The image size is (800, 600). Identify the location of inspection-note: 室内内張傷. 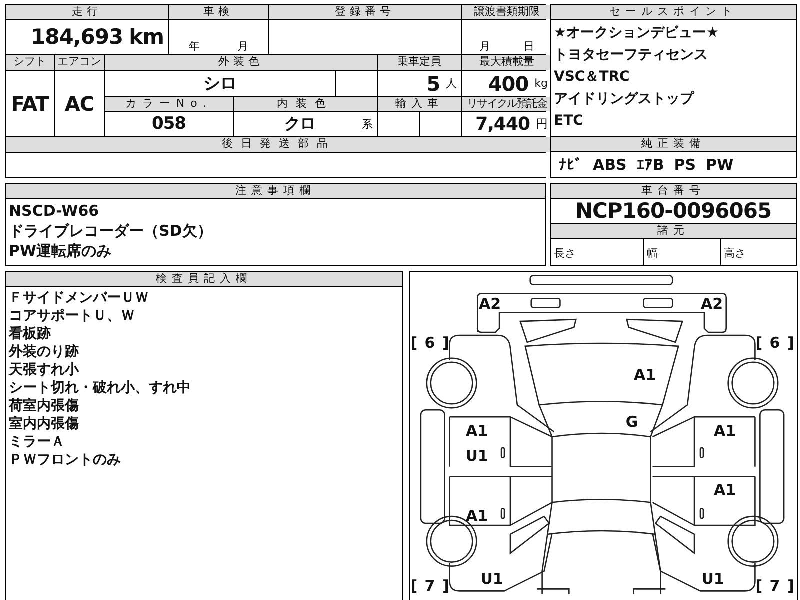
(44, 424).